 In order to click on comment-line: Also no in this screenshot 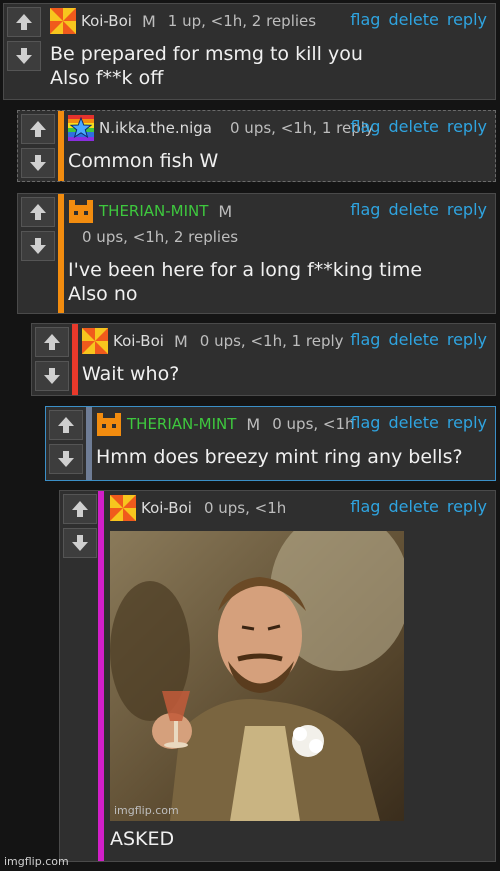, I will do `click(103, 294)`.